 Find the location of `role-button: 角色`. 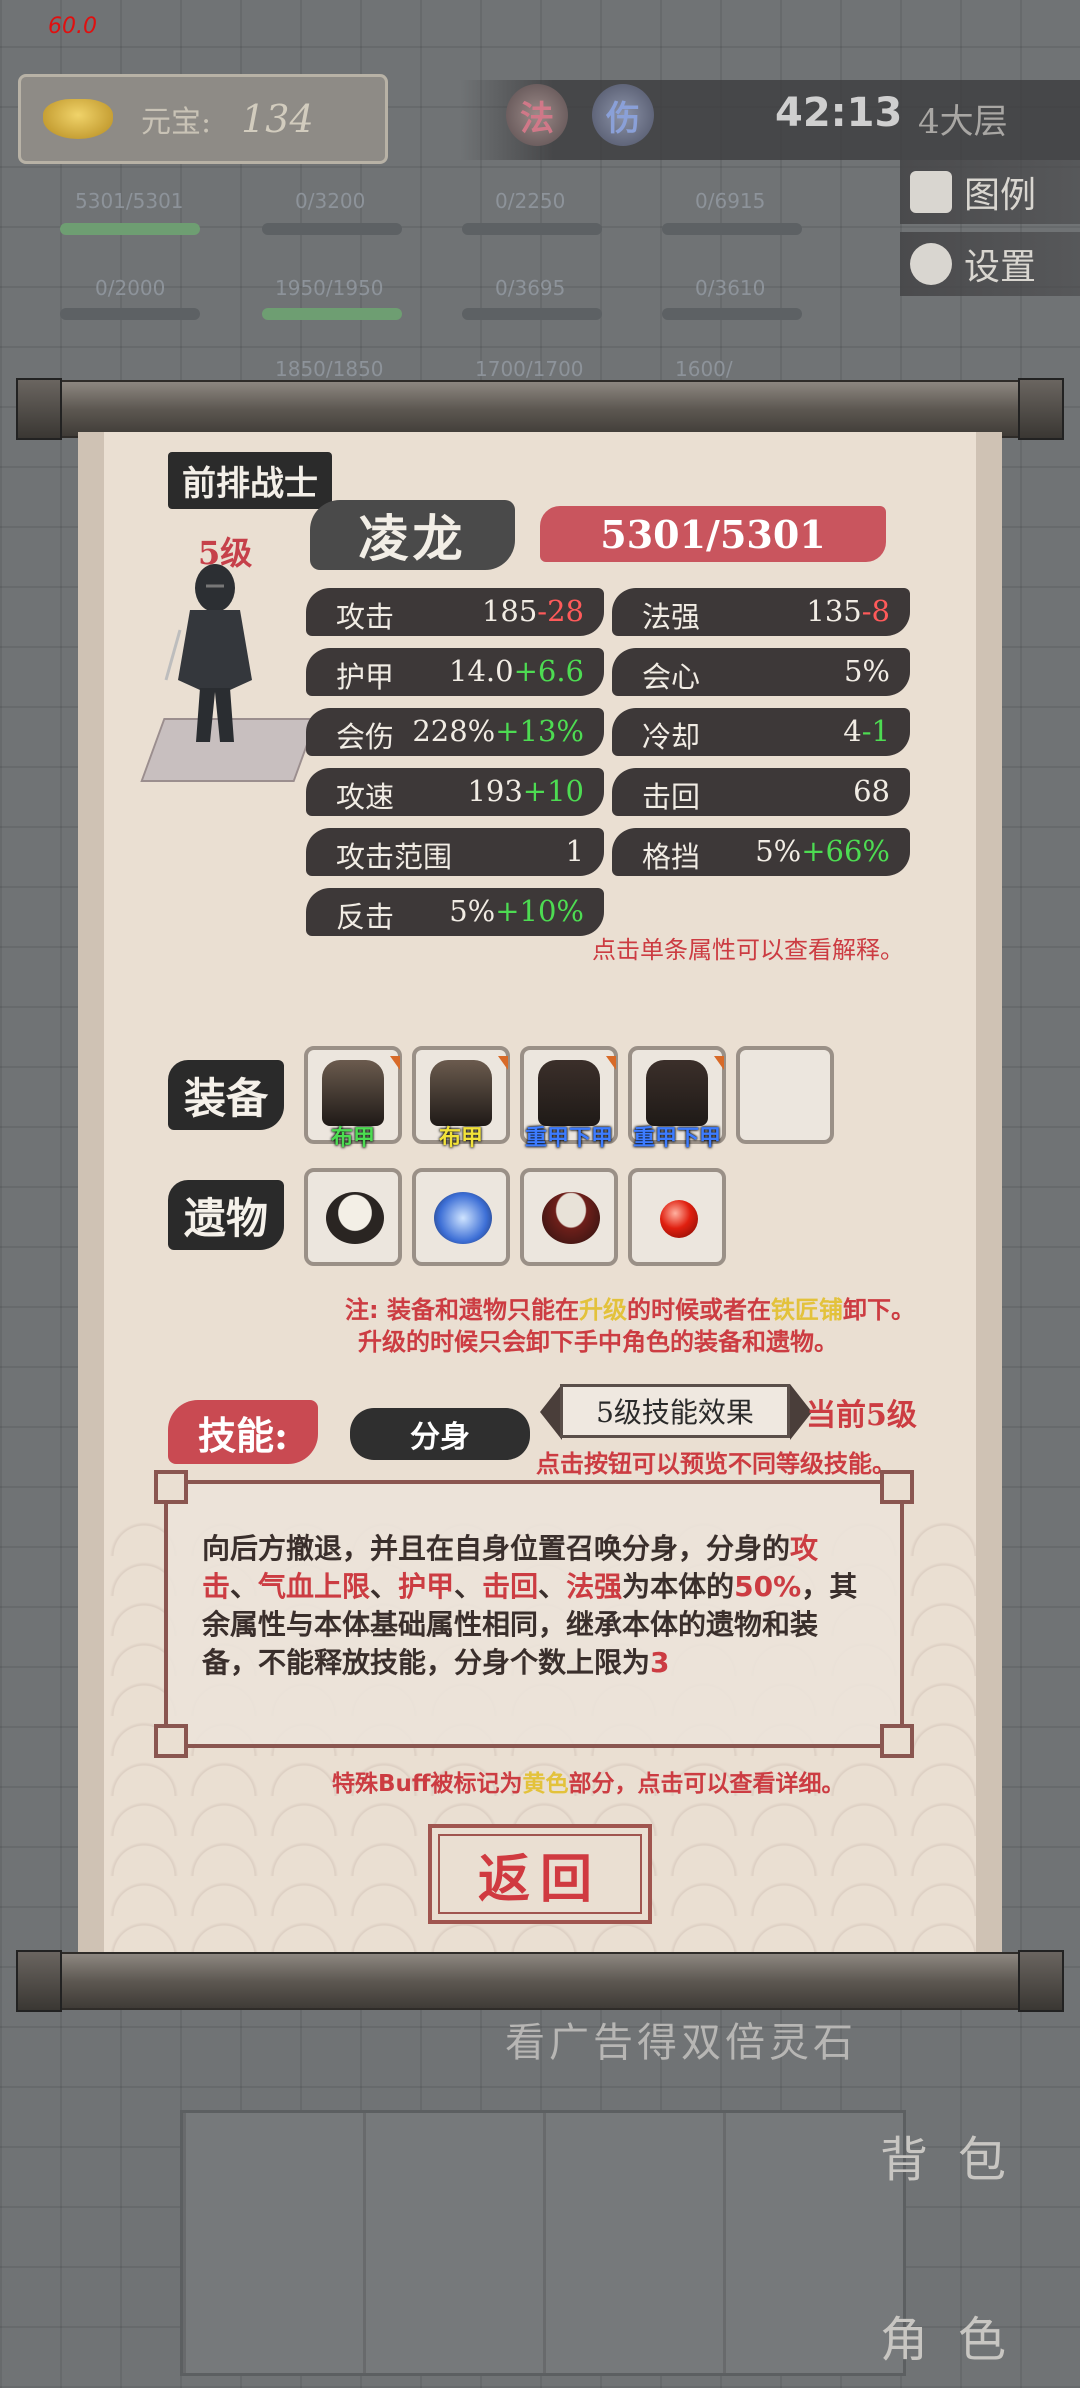

role-button: 角色 is located at coordinates (958, 2335).